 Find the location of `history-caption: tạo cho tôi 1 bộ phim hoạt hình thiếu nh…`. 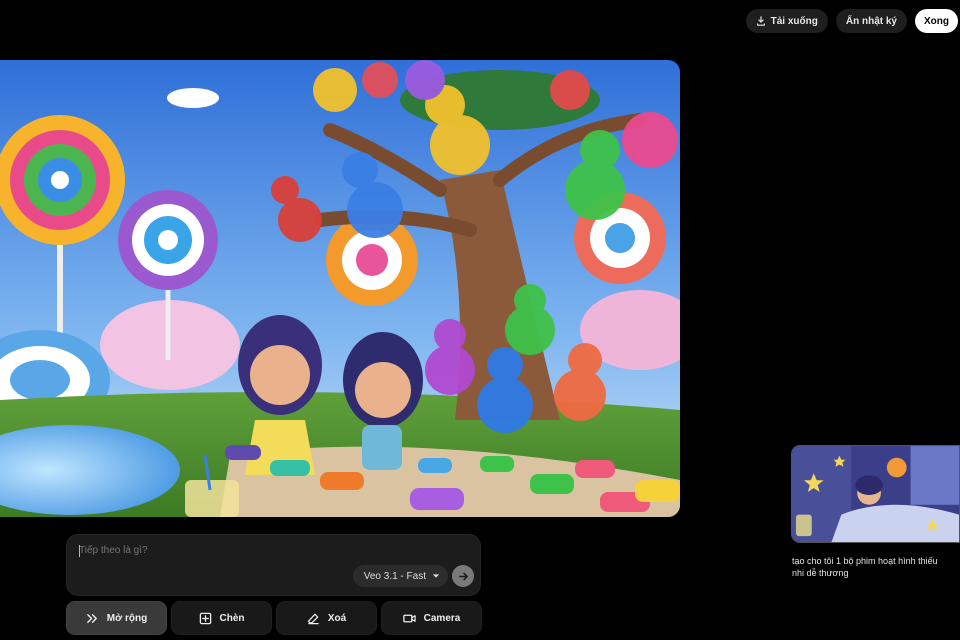

history-caption: tạo cho tôi 1 bộ phim hoạt hình thiếu nh… is located at coordinates (865, 567).